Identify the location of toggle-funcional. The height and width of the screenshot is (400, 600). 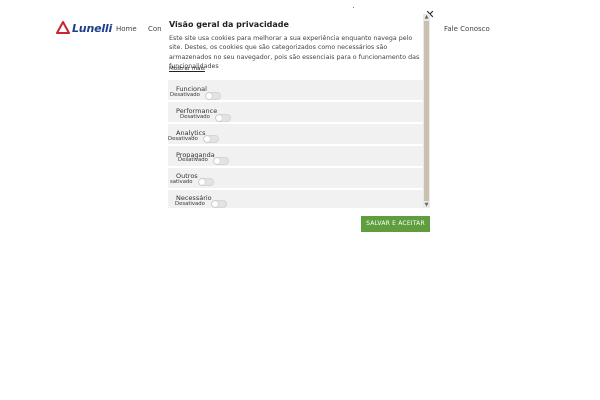
(213, 96).